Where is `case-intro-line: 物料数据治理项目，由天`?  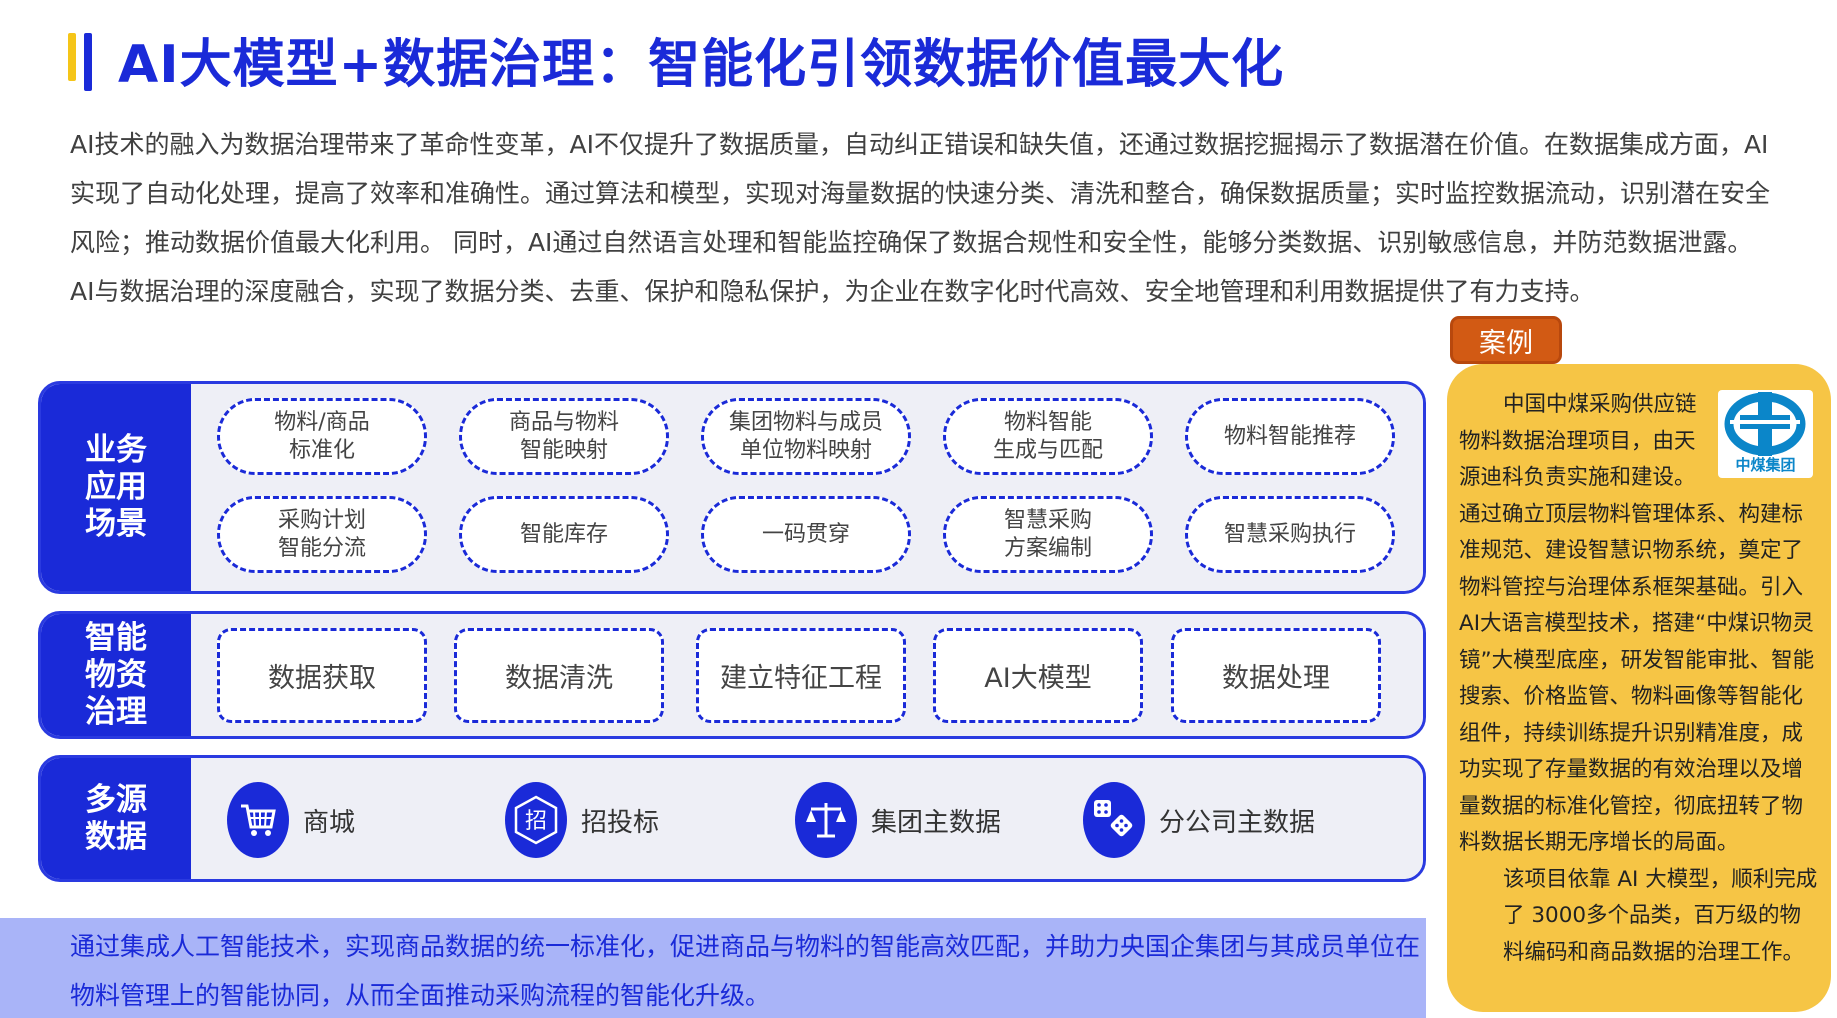 case-intro-line: 物料数据治理项目，由天 is located at coordinates (1577, 441).